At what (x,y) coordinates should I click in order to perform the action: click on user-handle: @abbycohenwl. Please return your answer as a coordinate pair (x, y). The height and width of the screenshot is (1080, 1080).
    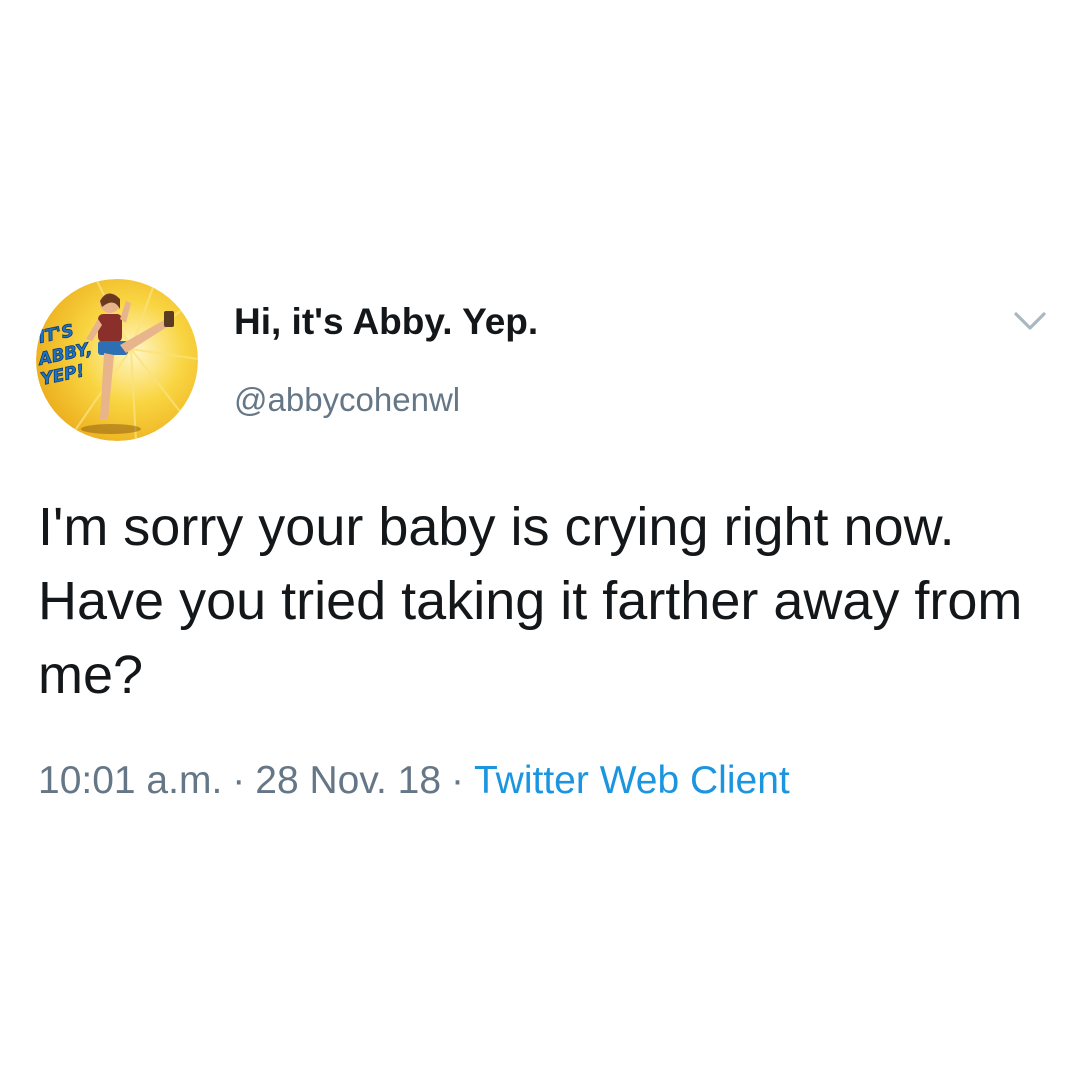
    Looking at the image, I should click on (347, 400).